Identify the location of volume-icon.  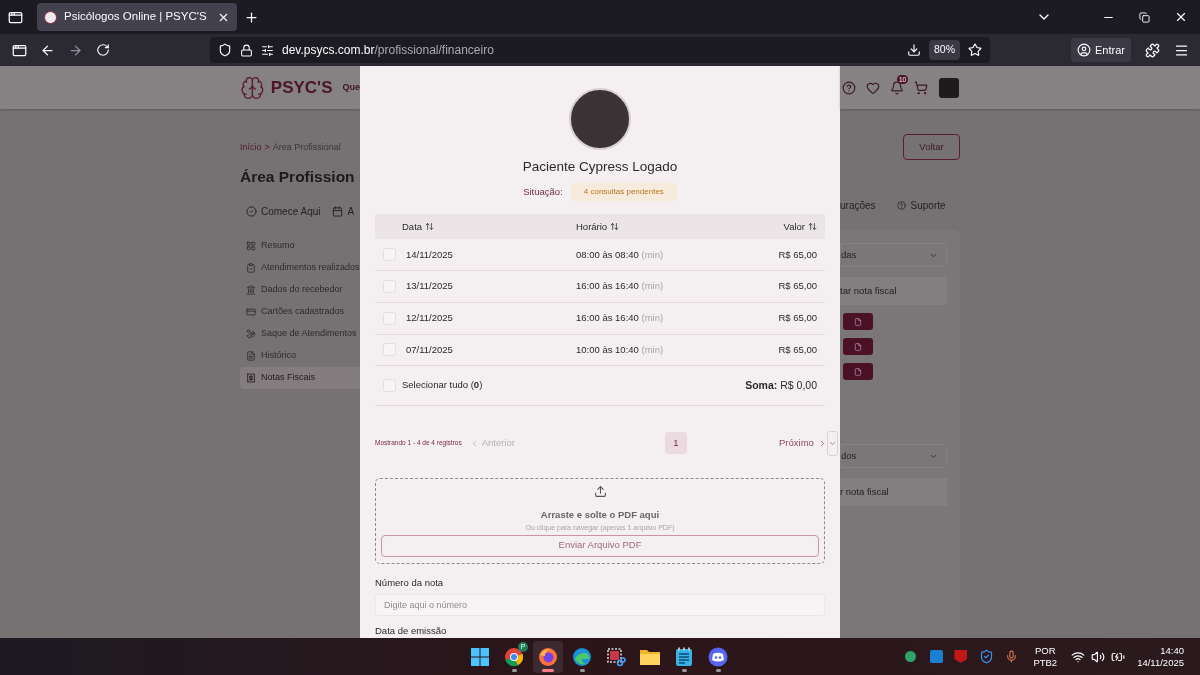
(1098, 656).